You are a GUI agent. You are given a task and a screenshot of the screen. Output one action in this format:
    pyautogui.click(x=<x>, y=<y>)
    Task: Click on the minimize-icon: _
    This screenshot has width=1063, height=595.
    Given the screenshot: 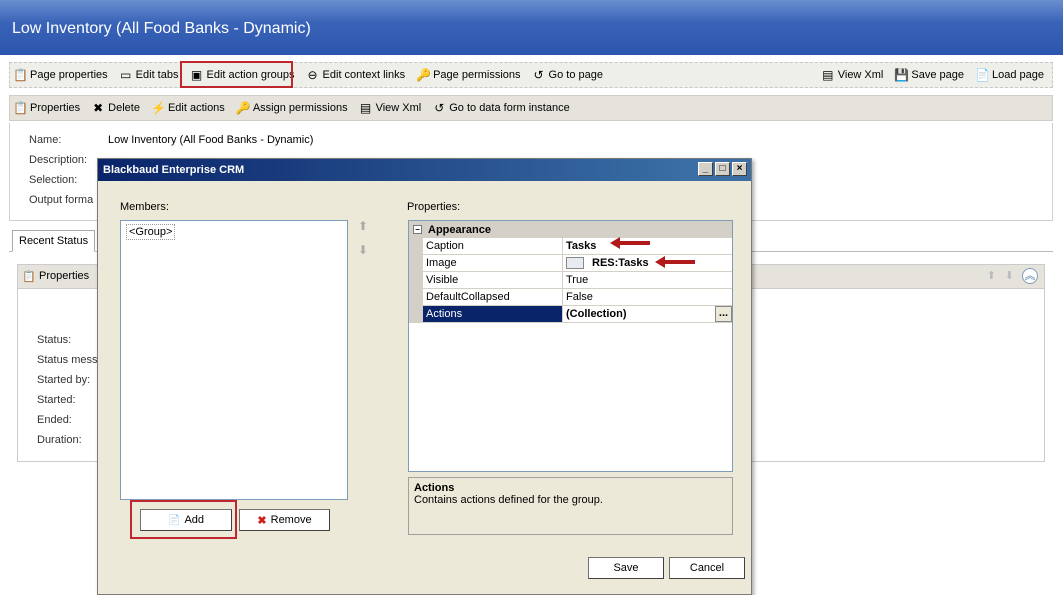 What is the action you would take?
    pyautogui.click(x=705, y=169)
    